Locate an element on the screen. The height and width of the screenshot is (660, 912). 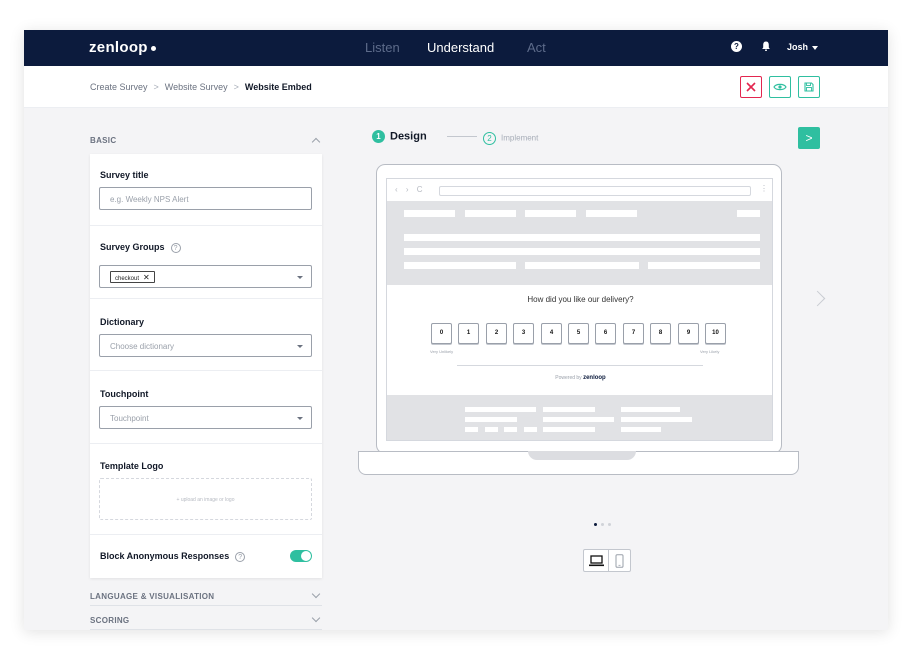
language-visualisation-header: LANGUAGE & VISUALISATION is located at coordinates (152, 596).